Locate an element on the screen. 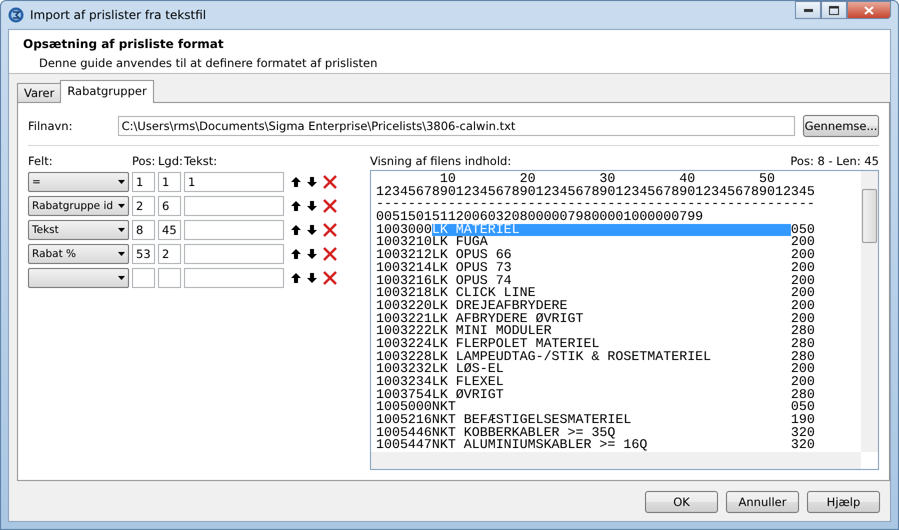 This screenshot has width=899, height=530. length-field: 1 is located at coordinates (169, 182).